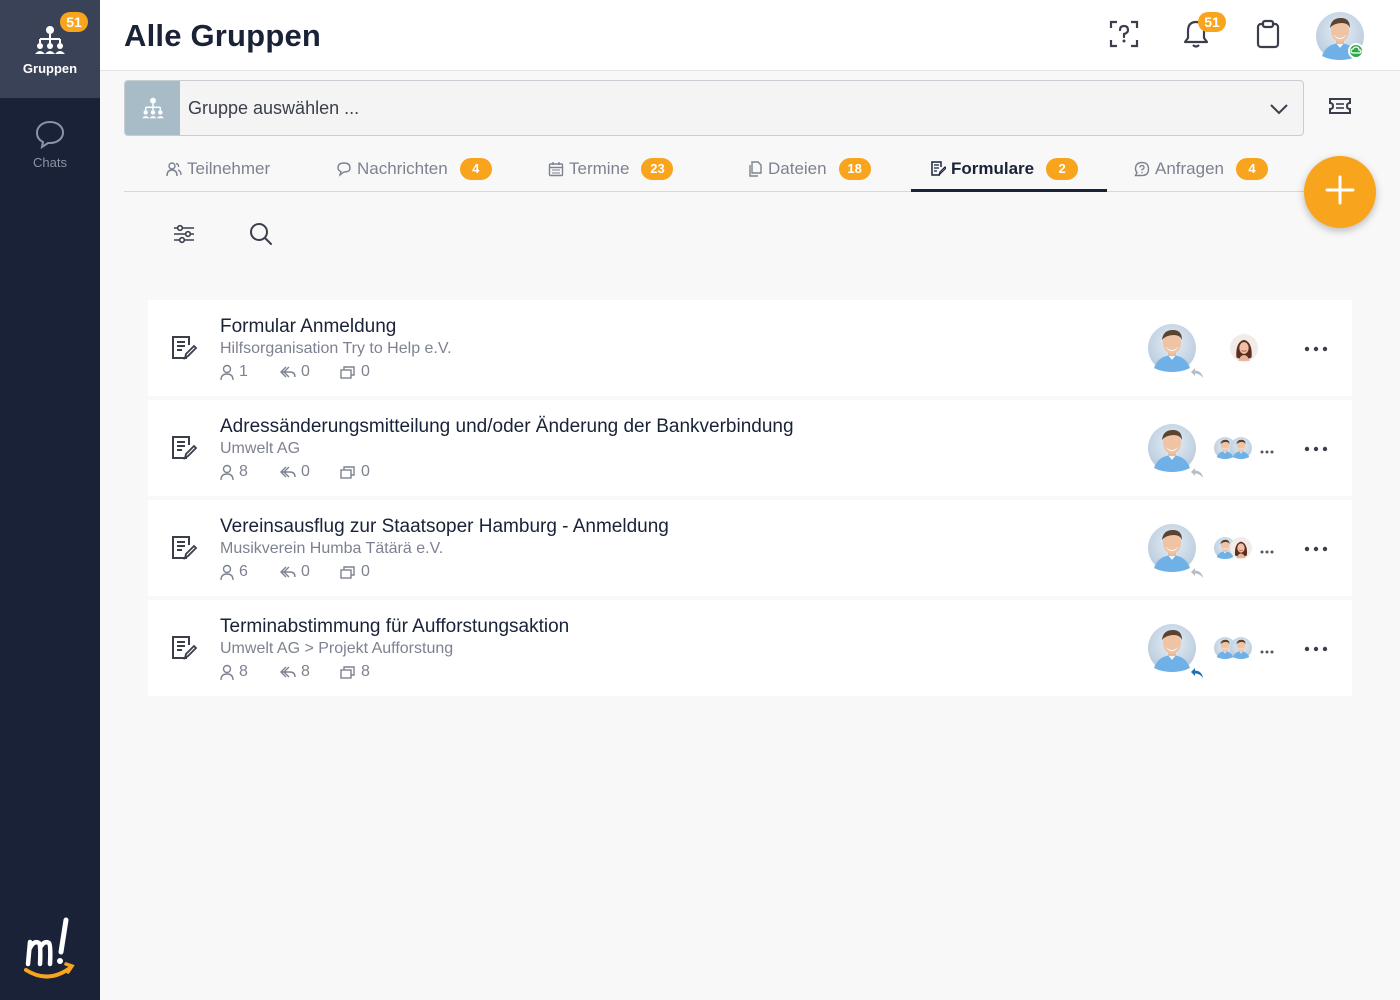  What do you see at coordinates (1062, 168) in the screenshot?
I see `tab-count-badge: 2` at bounding box center [1062, 168].